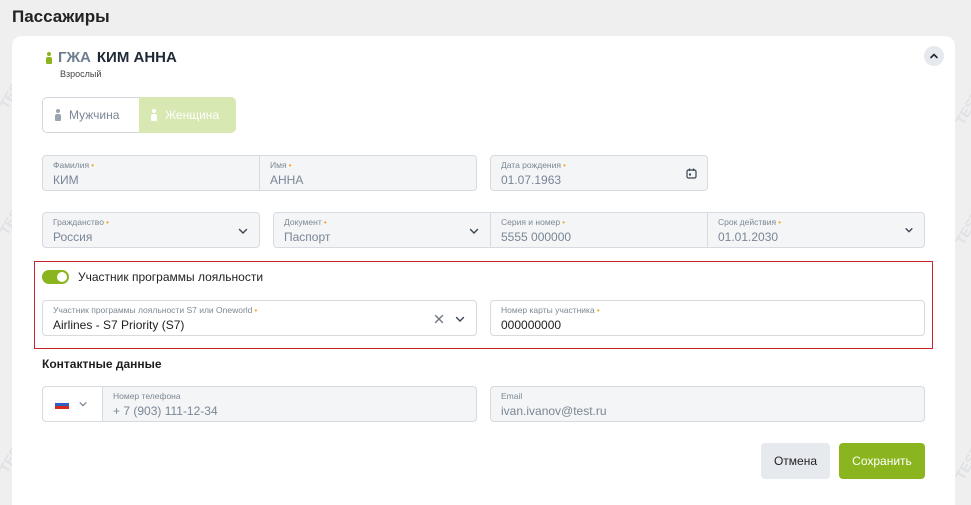 The width and height of the screenshot is (971, 505). I want to click on name-value: АННА, so click(287, 180).